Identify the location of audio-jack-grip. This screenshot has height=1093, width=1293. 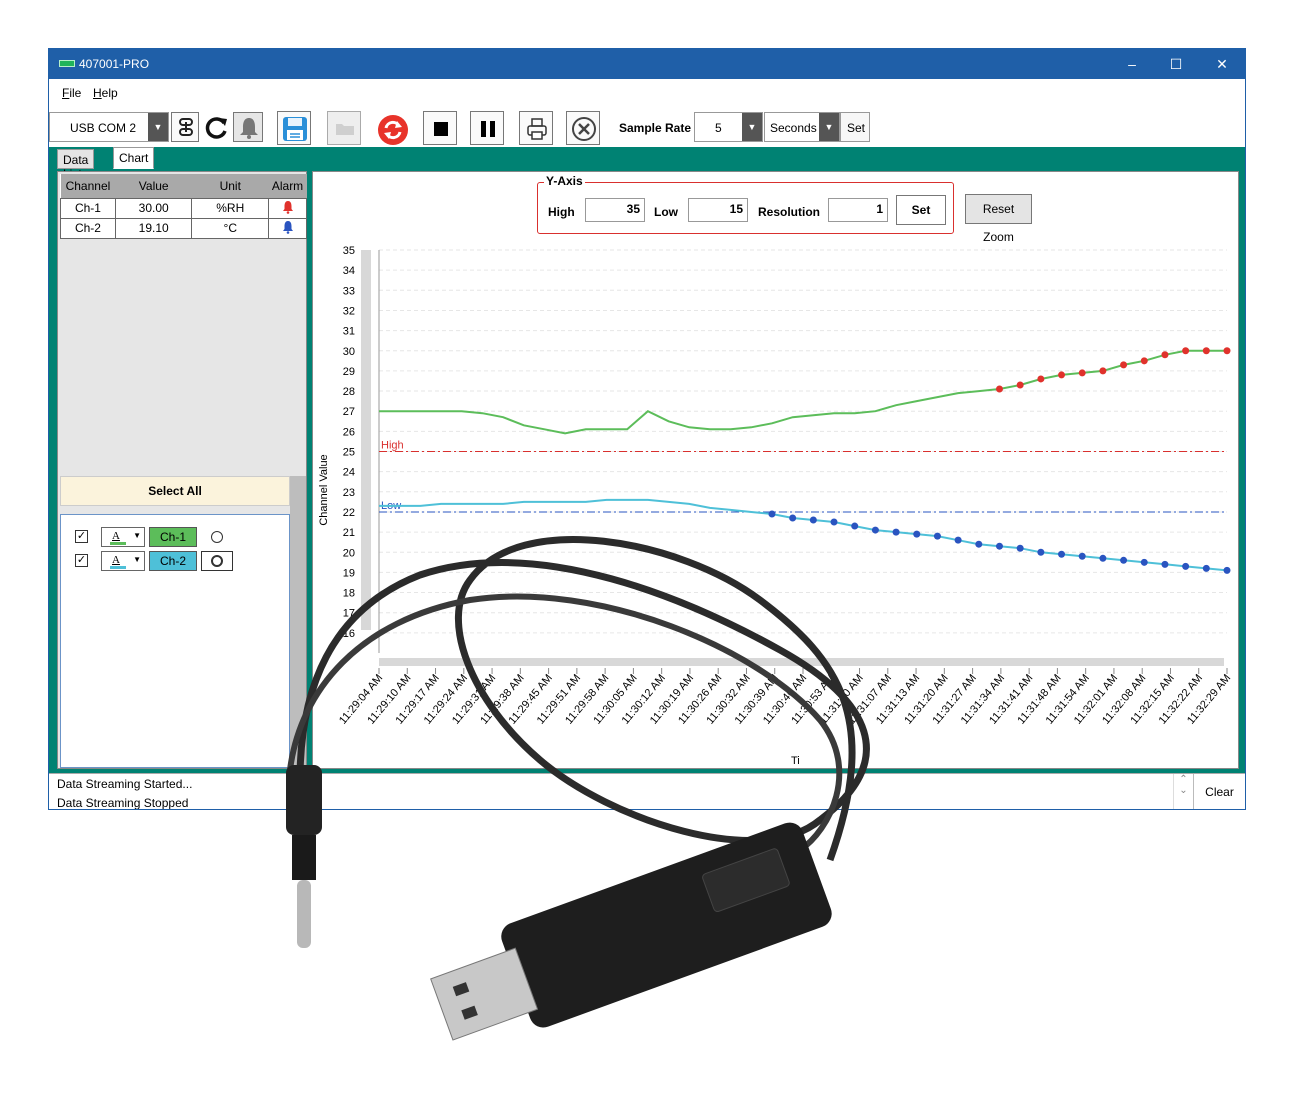
(304, 857).